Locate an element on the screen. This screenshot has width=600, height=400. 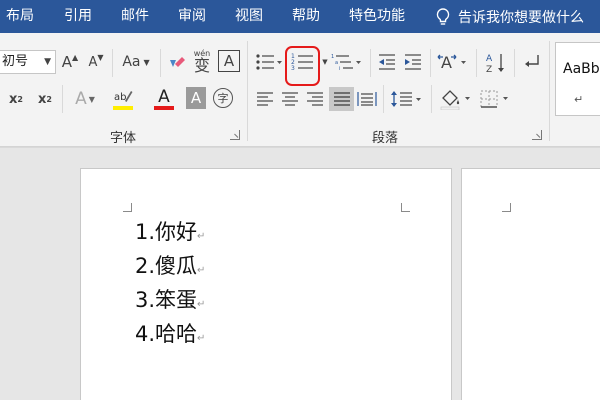
line-spacing-icon is located at coordinates (406, 99).